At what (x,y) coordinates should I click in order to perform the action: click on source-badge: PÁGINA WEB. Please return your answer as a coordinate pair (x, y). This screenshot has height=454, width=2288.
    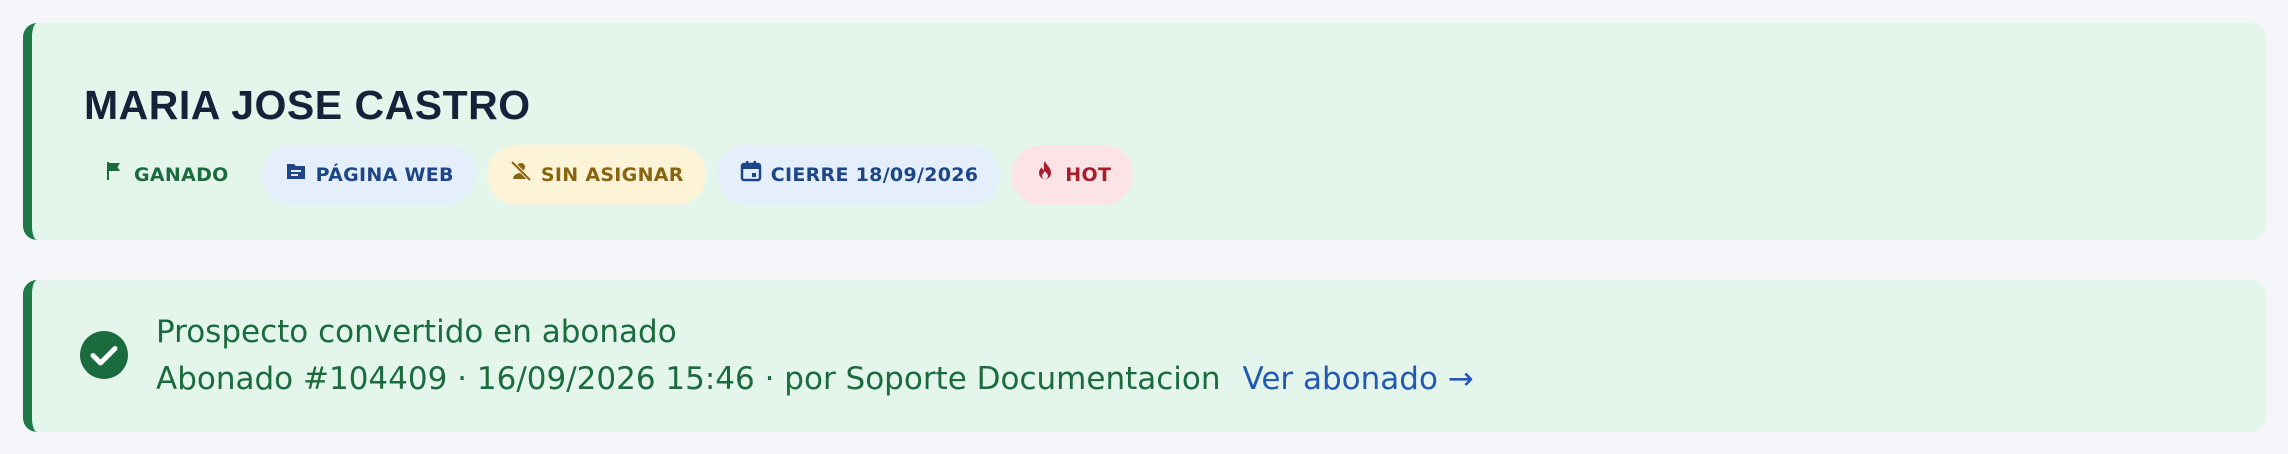
    Looking at the image, I should click on (368, 175).